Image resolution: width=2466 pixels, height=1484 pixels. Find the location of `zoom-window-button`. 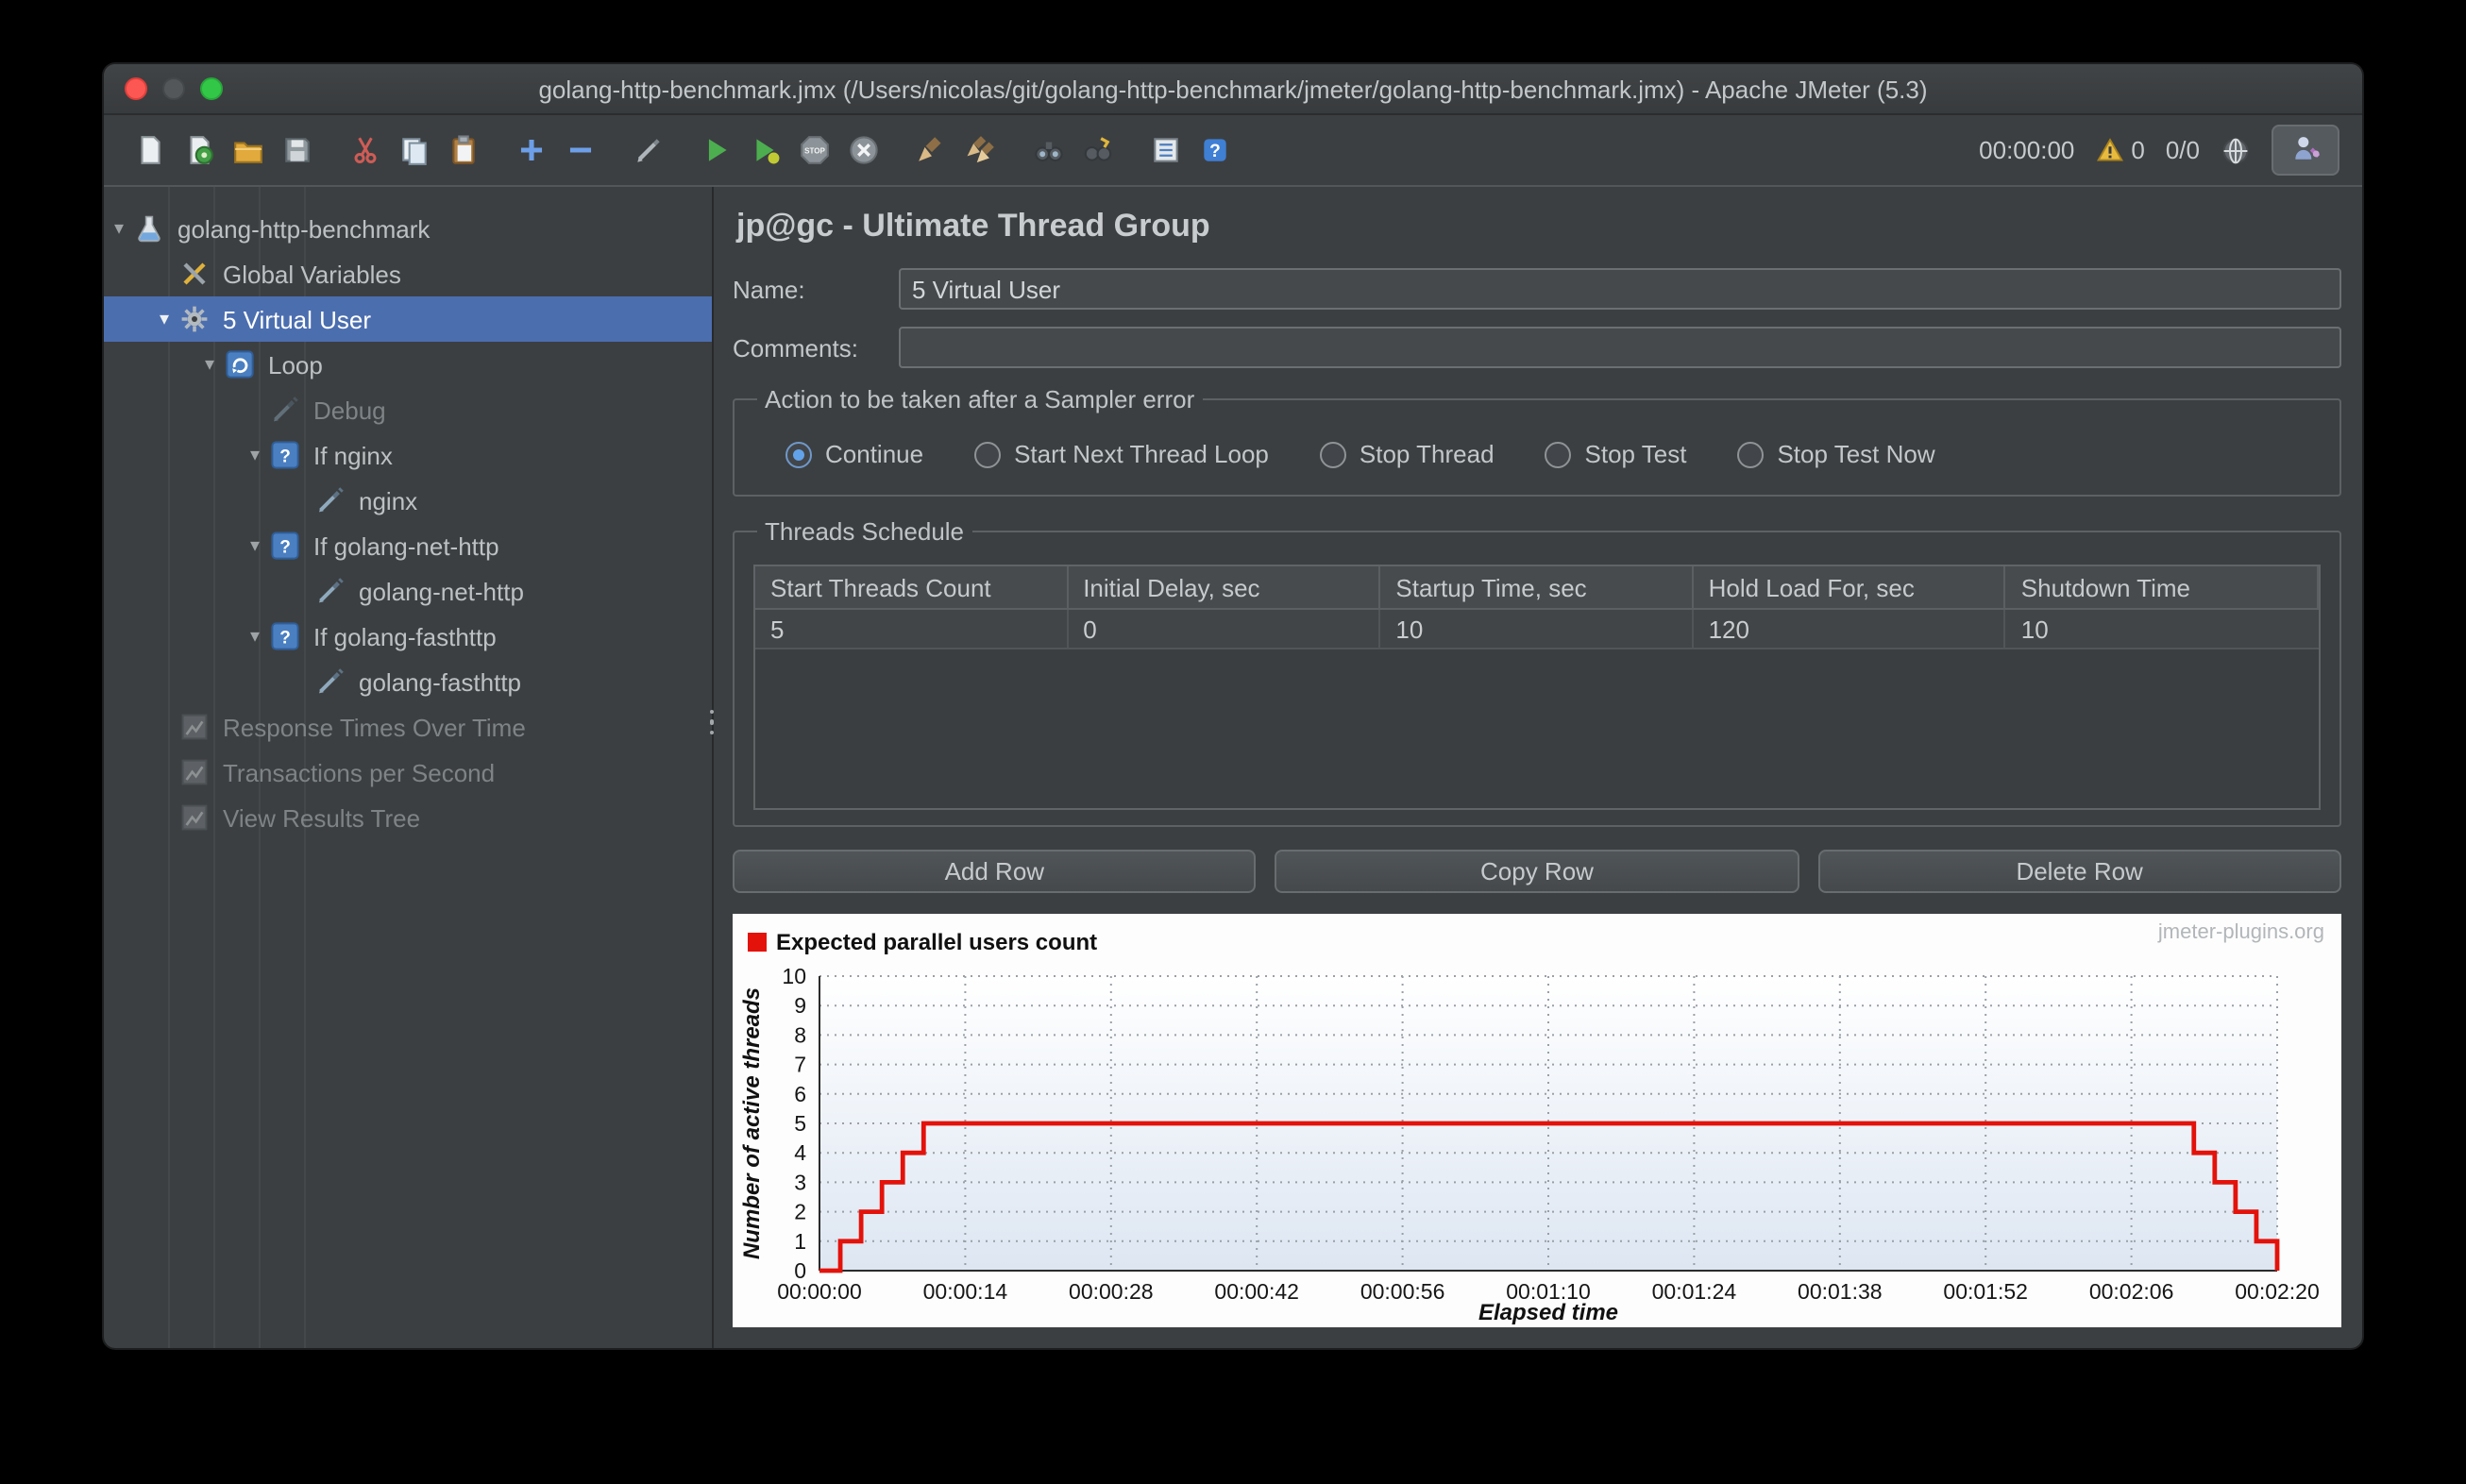

zoom-window-button is located at coordinates (211, 88).